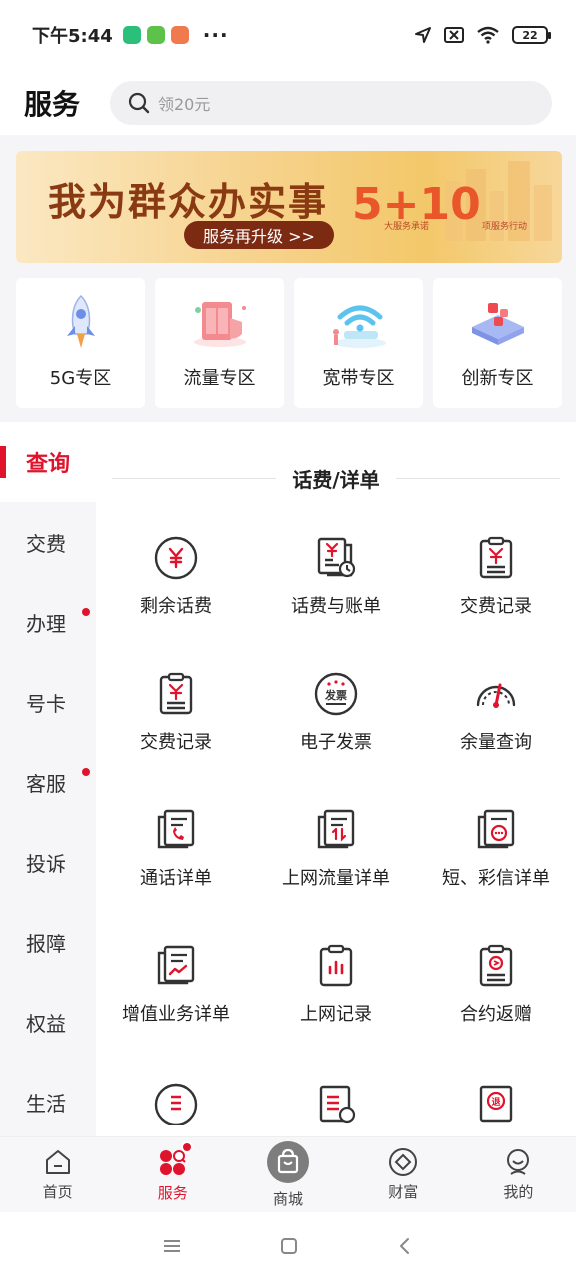 The height and width of the screenshot is (1280, 576). I want to click on zone-5g: 5G专区, so click(80, 343).